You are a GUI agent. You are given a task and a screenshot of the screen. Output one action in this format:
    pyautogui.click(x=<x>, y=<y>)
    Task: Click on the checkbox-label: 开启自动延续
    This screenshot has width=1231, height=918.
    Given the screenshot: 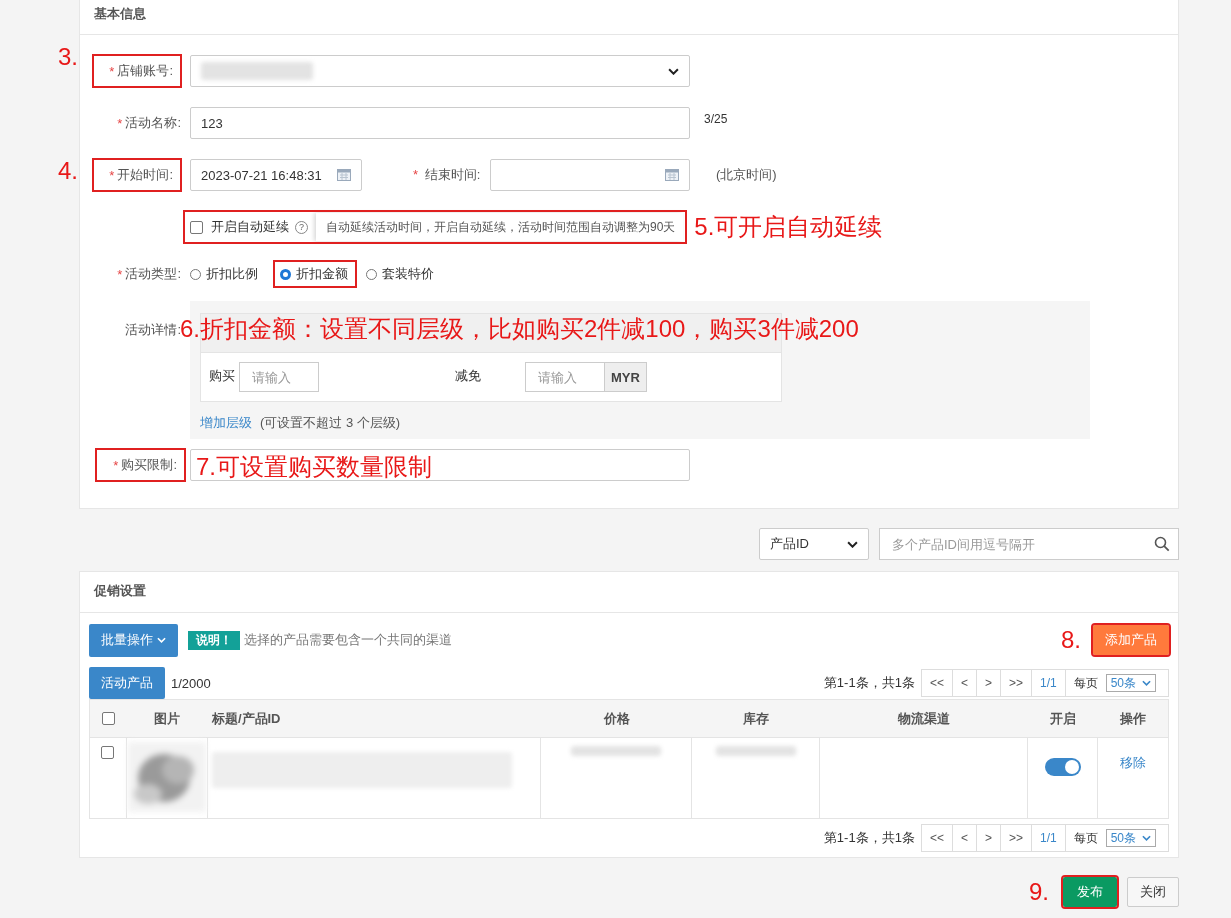 What is the action you would take?
    pyautogui.click(x=250, y=227)
    